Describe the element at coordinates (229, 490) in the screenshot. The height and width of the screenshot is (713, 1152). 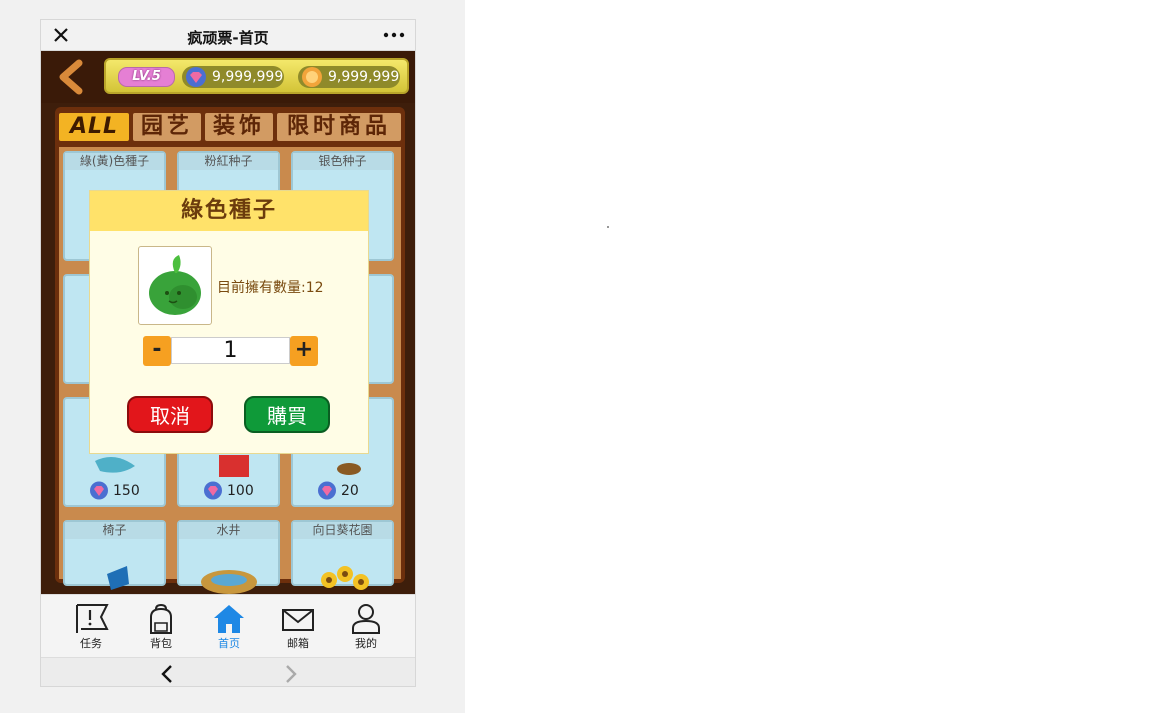
I see `item-price: 100` at that location.